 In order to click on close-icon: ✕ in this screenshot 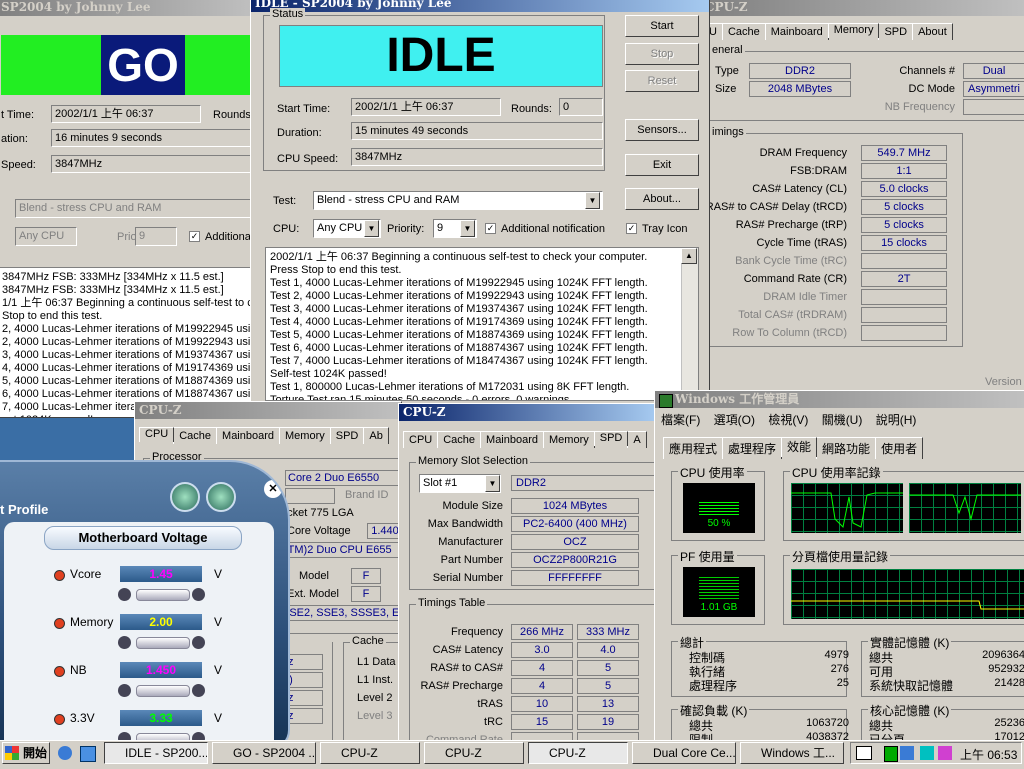, I will do `click(273, 489)`.